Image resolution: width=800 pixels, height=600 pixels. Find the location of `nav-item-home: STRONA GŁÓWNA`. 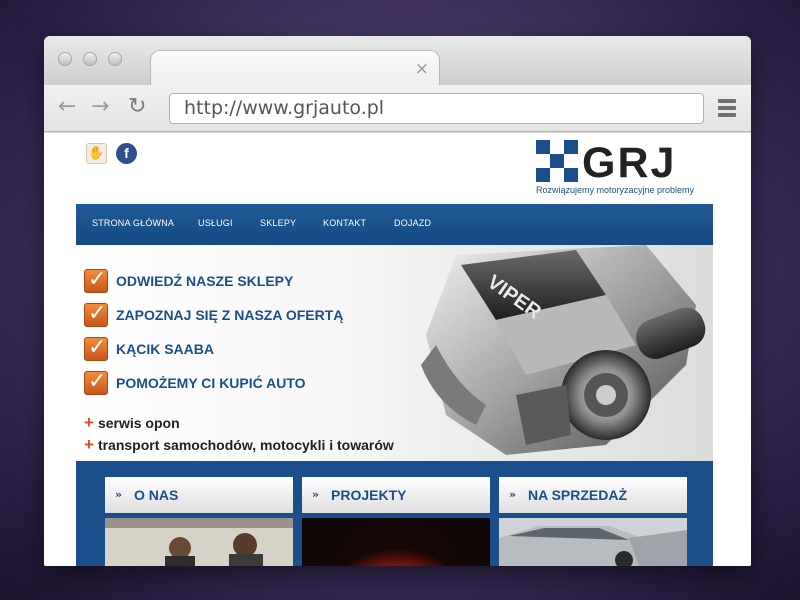

nav-item-home: STRONA GŁÓWNA is located at coordinates (133, 223).